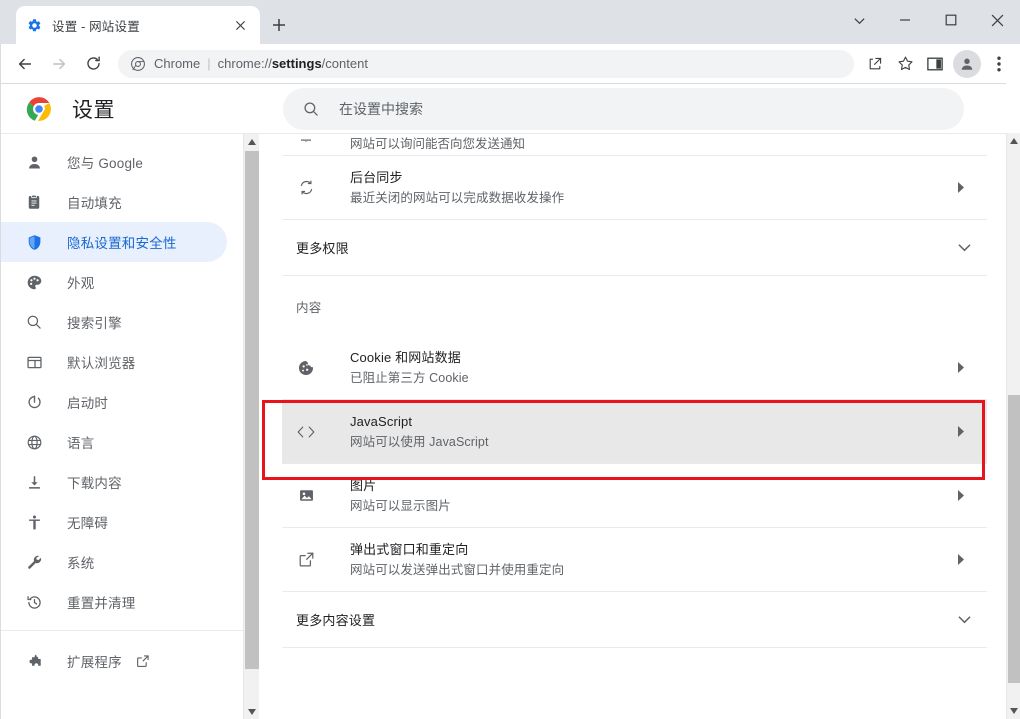 The height and width of the screenshot is (719, 1020). I want to click on maximize-icon, so click(951, 20).